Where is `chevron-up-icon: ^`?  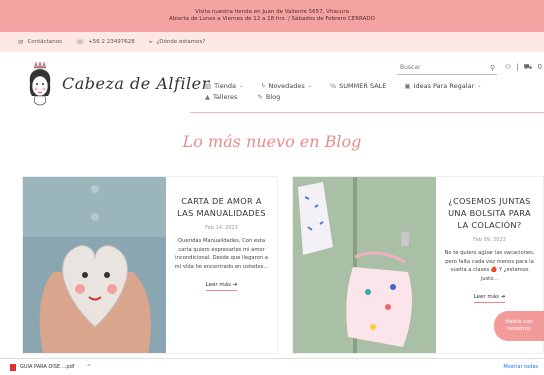 chevron-up-icon: ^ is located at coordinates (89, 367).